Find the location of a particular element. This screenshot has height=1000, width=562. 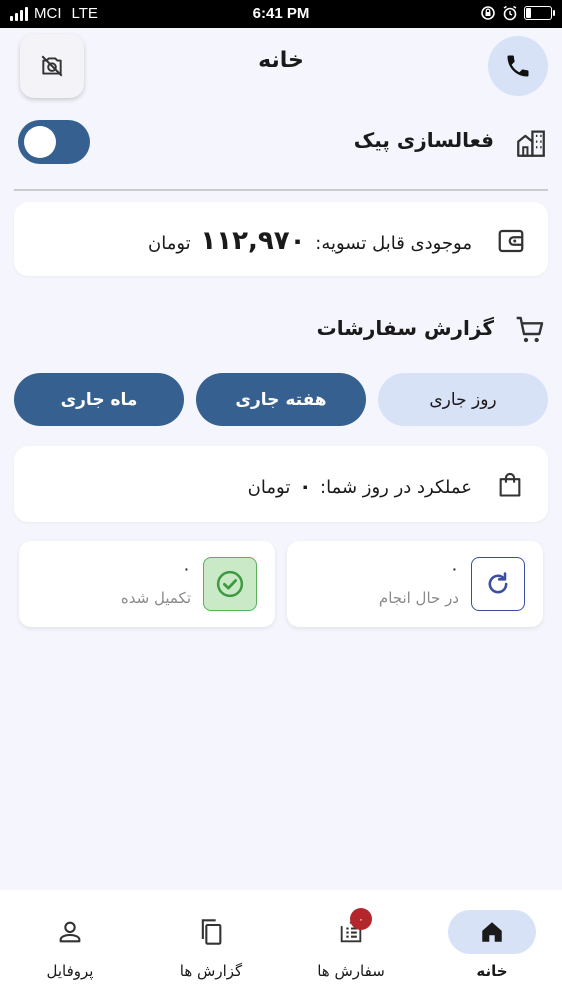

phone-icon is located at coordinates (518, 66).